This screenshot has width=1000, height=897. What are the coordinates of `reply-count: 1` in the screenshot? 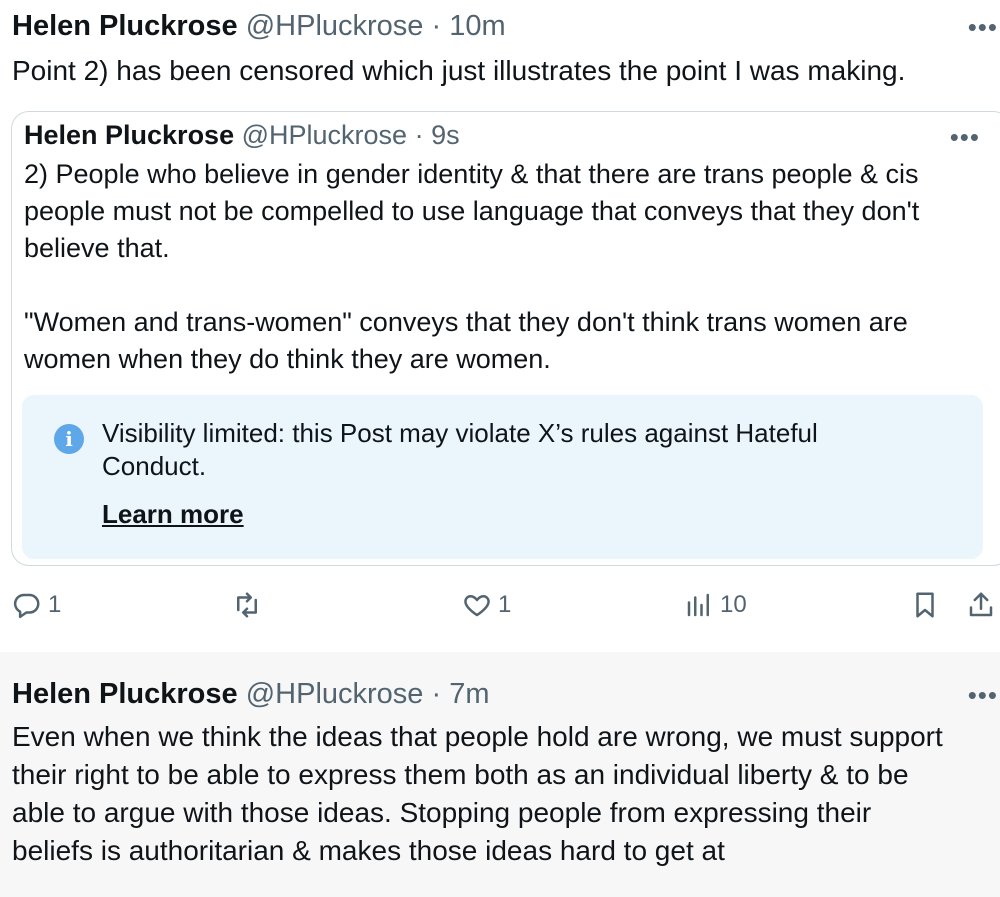 It's located at (55, 604).